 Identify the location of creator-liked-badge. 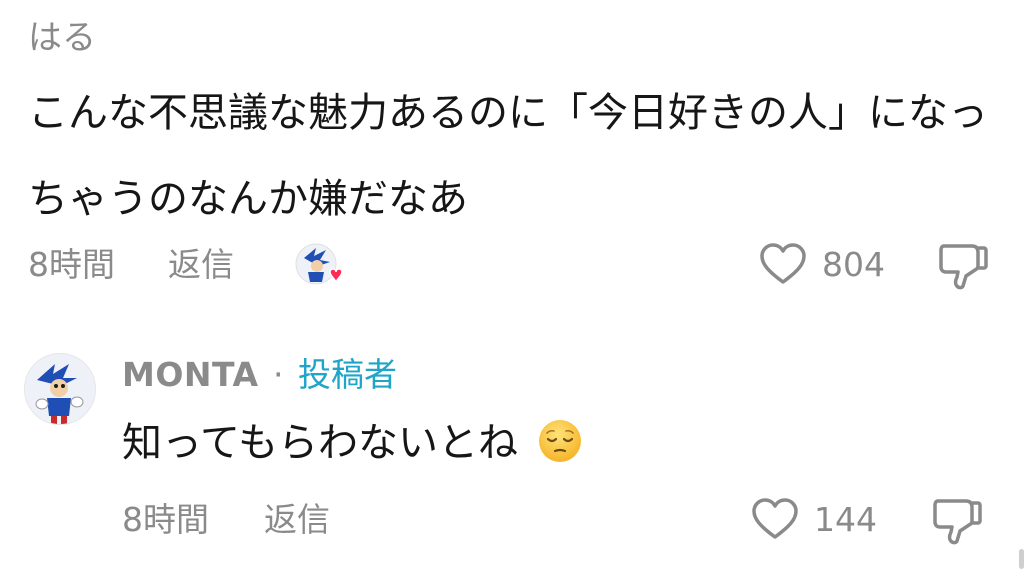
(320, 266).